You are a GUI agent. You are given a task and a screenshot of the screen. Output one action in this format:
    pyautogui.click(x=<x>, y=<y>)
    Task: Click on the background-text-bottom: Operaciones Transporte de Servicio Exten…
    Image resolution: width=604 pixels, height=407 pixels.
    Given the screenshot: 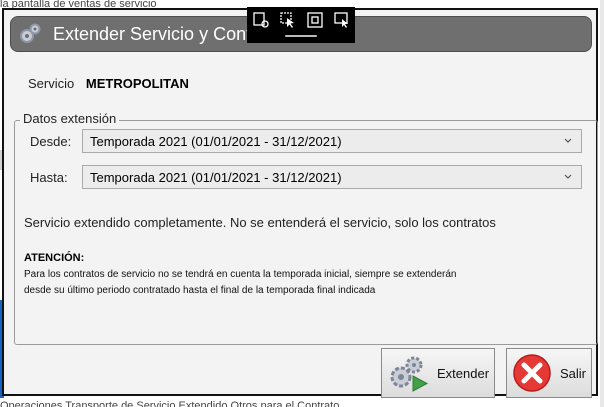 What is the action you would take?
    pyautogui.click(x=170, y=403)
    